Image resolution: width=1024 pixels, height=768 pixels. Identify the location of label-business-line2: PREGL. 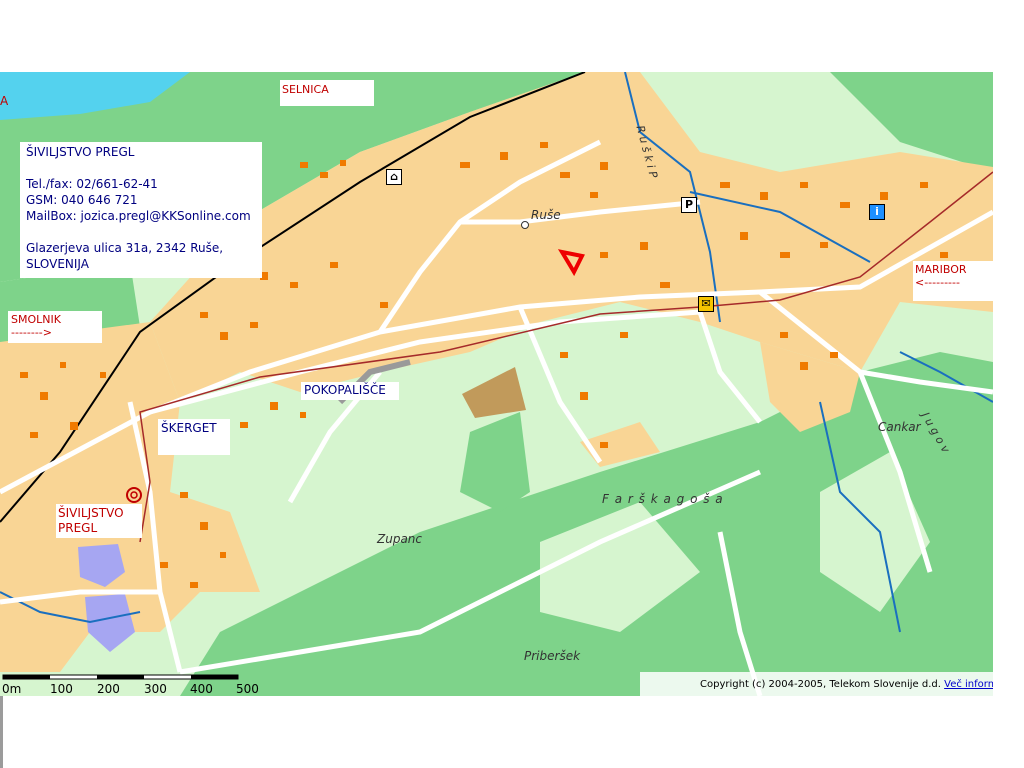
(78, 528).